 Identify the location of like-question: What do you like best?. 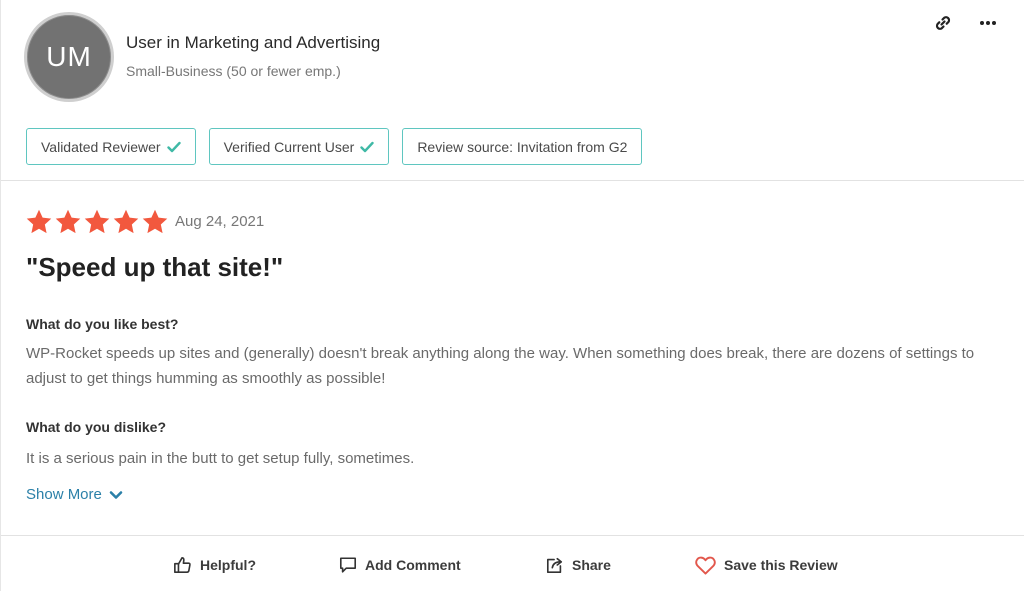
(102, 324).